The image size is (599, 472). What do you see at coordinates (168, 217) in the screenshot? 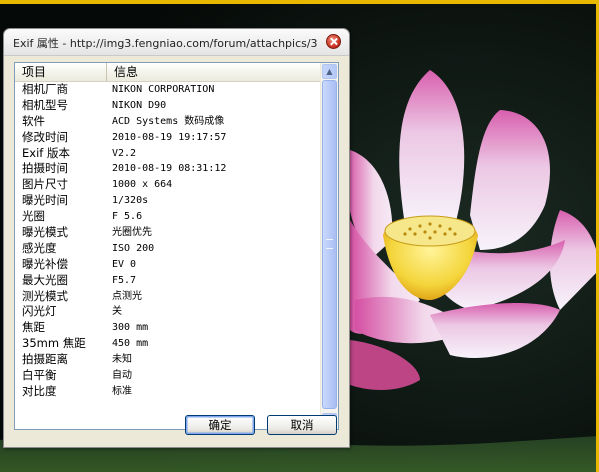
I see `list-item: 光圈 F 5.6` at bounding box center [168, 217].